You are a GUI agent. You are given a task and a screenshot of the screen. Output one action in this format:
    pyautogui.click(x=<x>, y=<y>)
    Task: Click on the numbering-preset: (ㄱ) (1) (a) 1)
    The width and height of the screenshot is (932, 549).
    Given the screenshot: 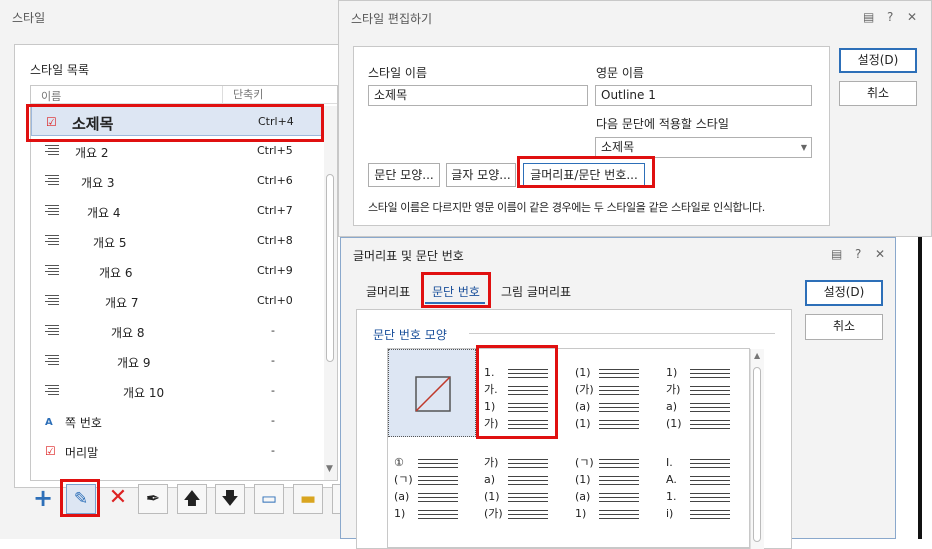 What is the action you would take?
    pyautogui.click(x=613, y=483)
    